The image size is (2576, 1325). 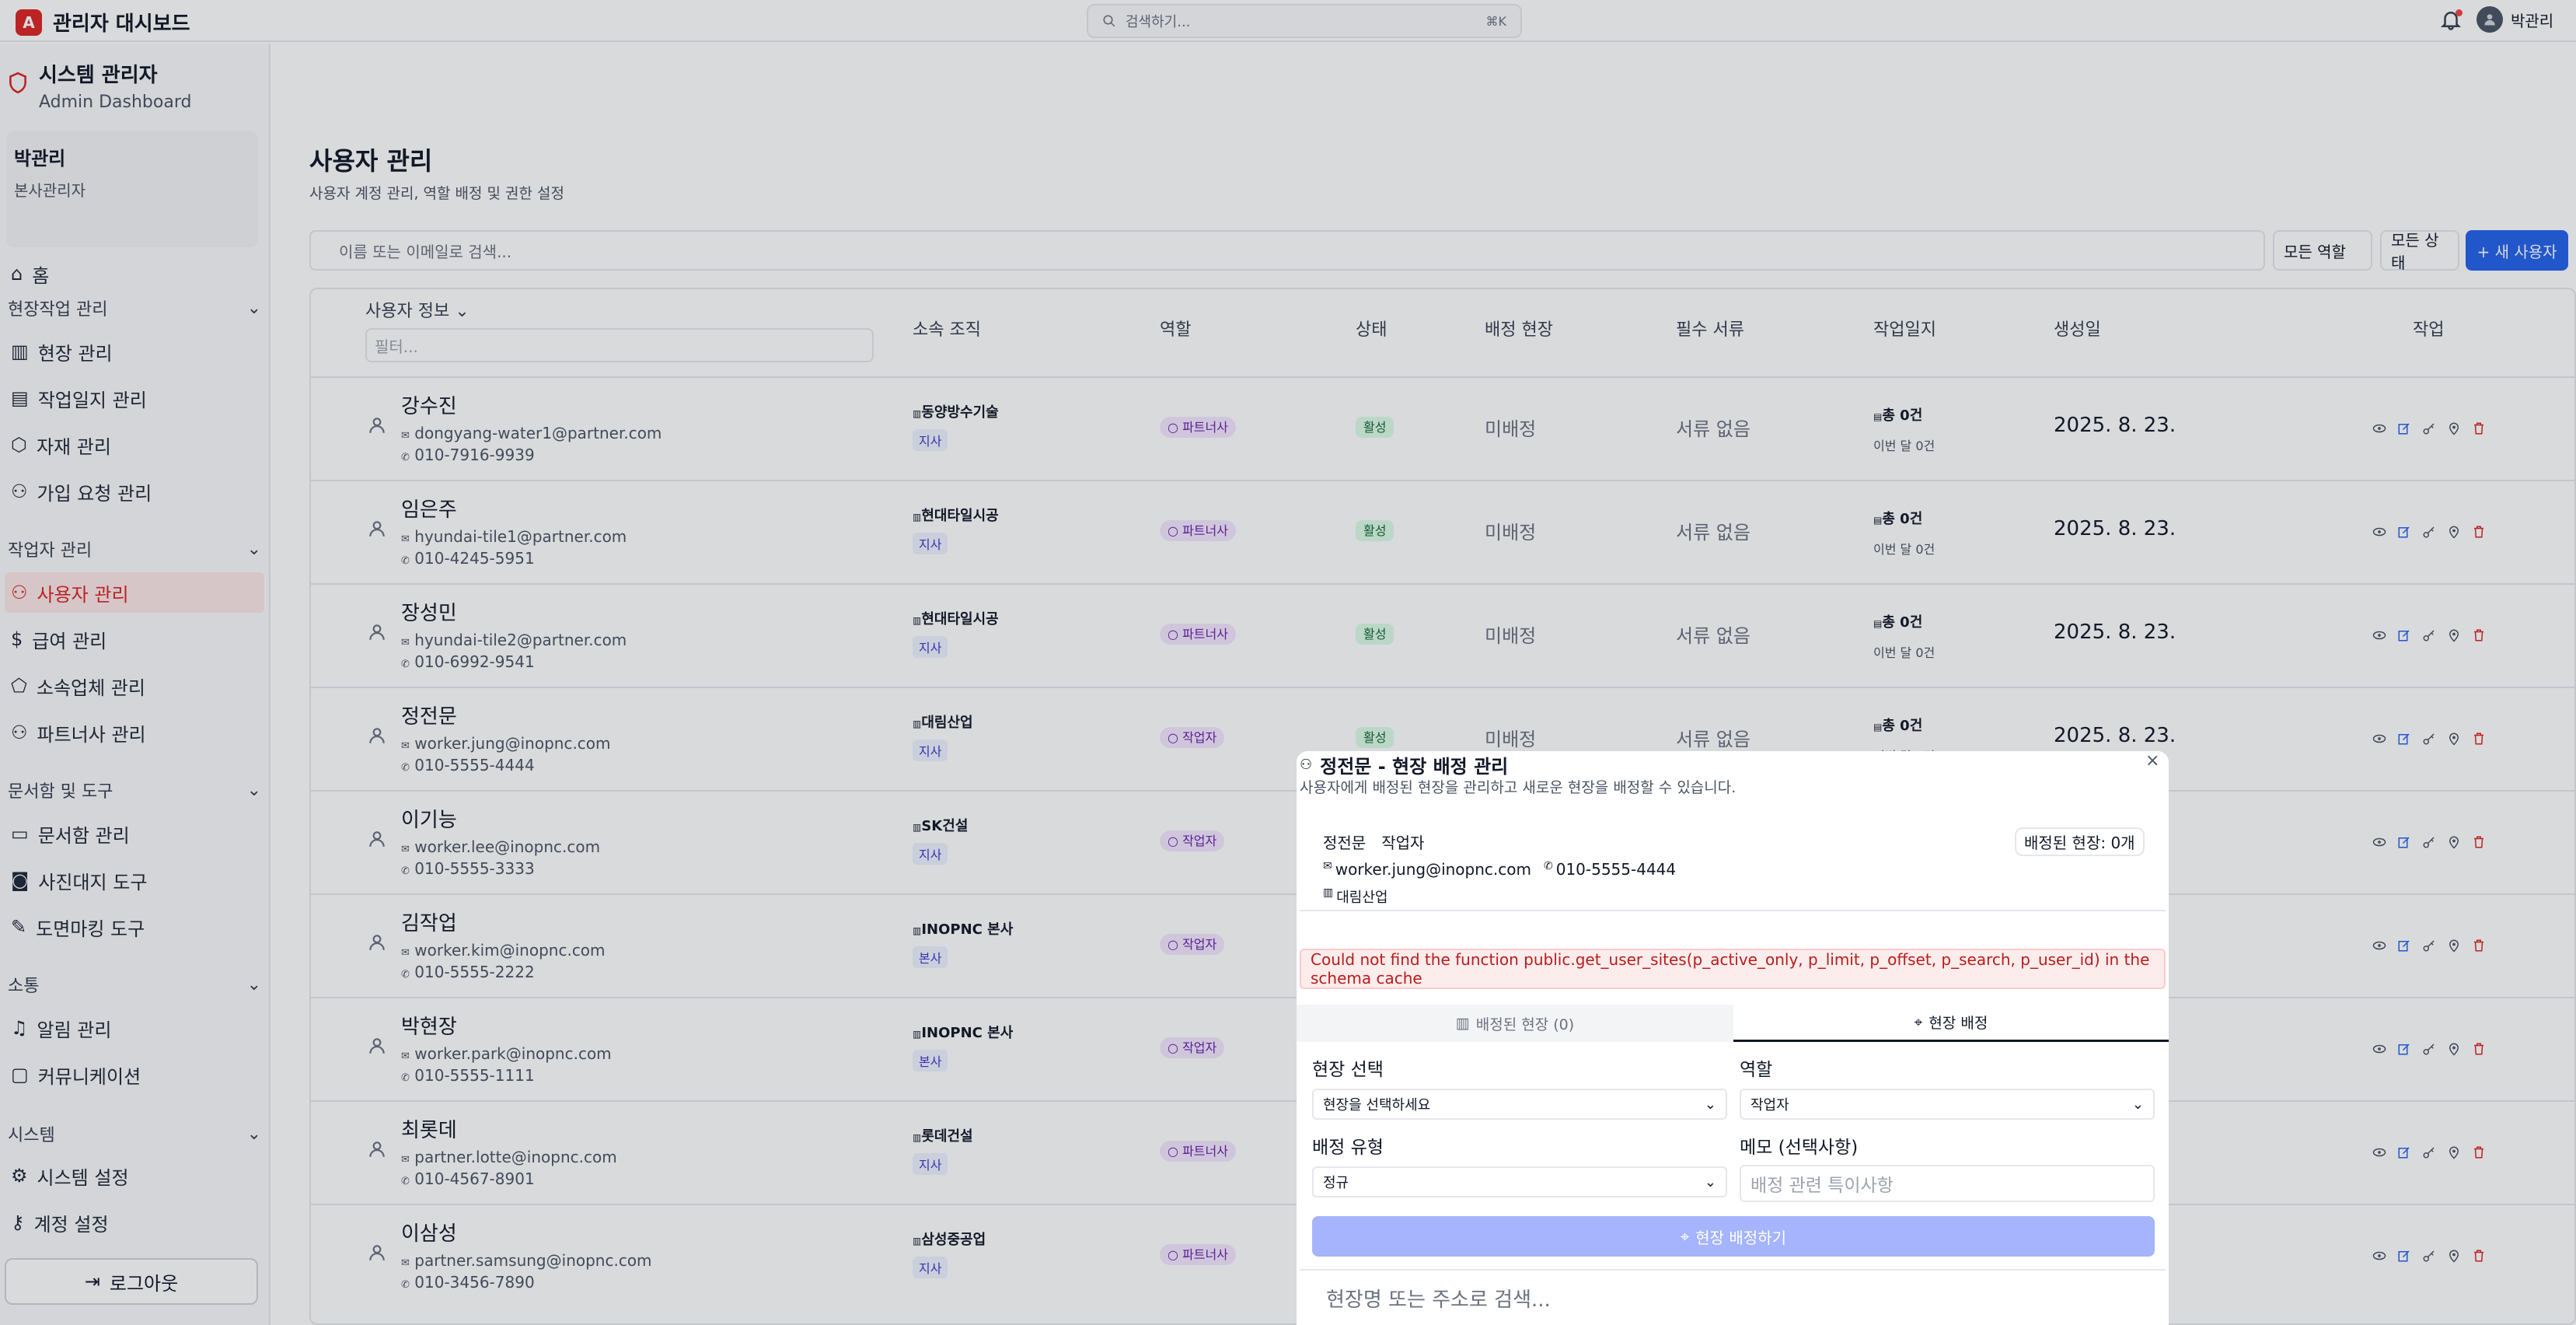 What do you see at coordinates (1327, 866) in the screenshot?
I see `mail-icon: ✉` at bounding box center [1327, 866].